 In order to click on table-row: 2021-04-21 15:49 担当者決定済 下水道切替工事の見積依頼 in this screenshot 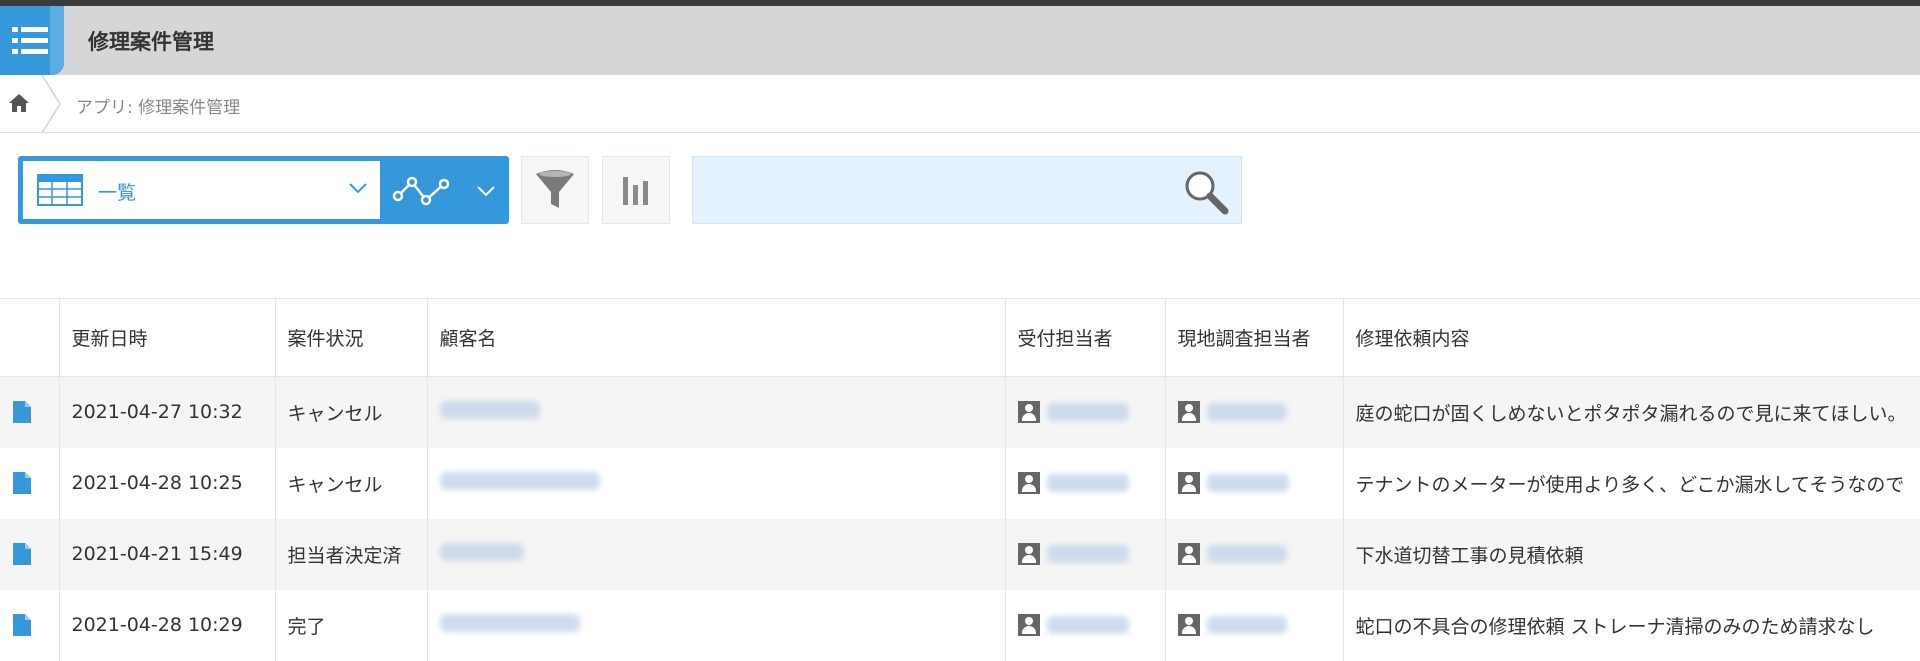, I will do `click(960, 554)`.